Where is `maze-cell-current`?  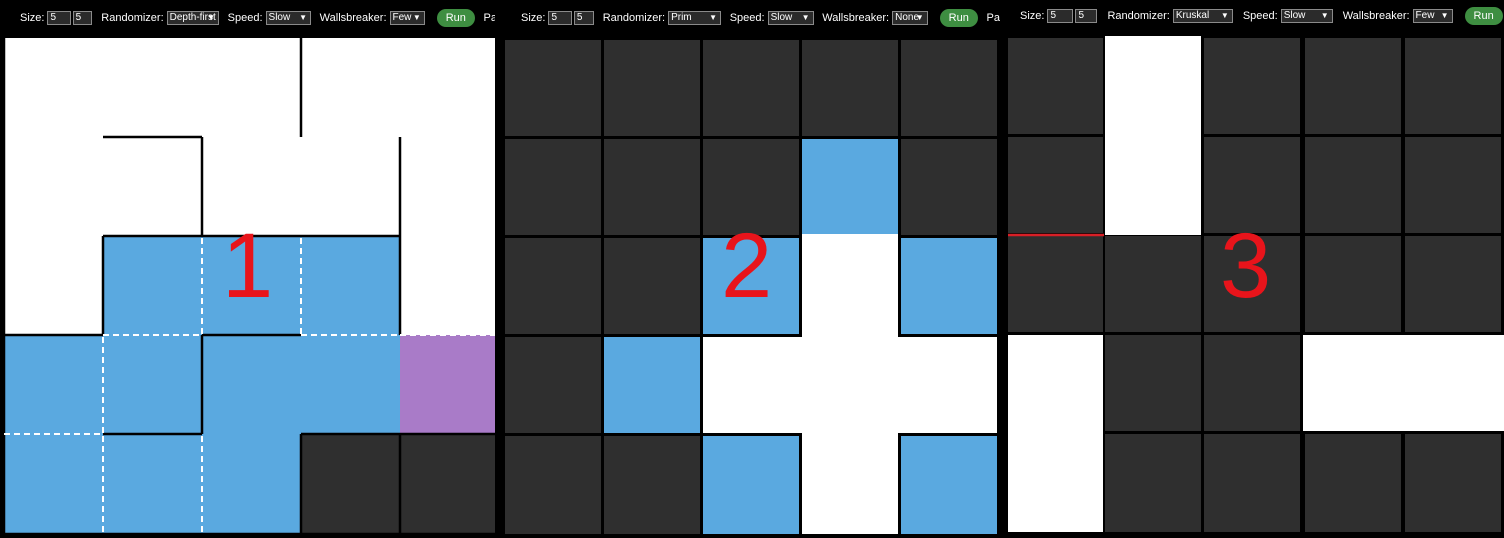
maze-cell-current is located at coordinates (448, 385).